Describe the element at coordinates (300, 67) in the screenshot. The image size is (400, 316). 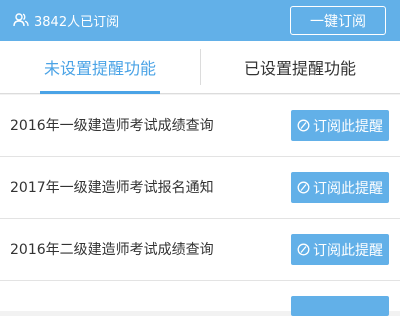
I see `tab-set-reminders: 已设置提醒功能` at that location.